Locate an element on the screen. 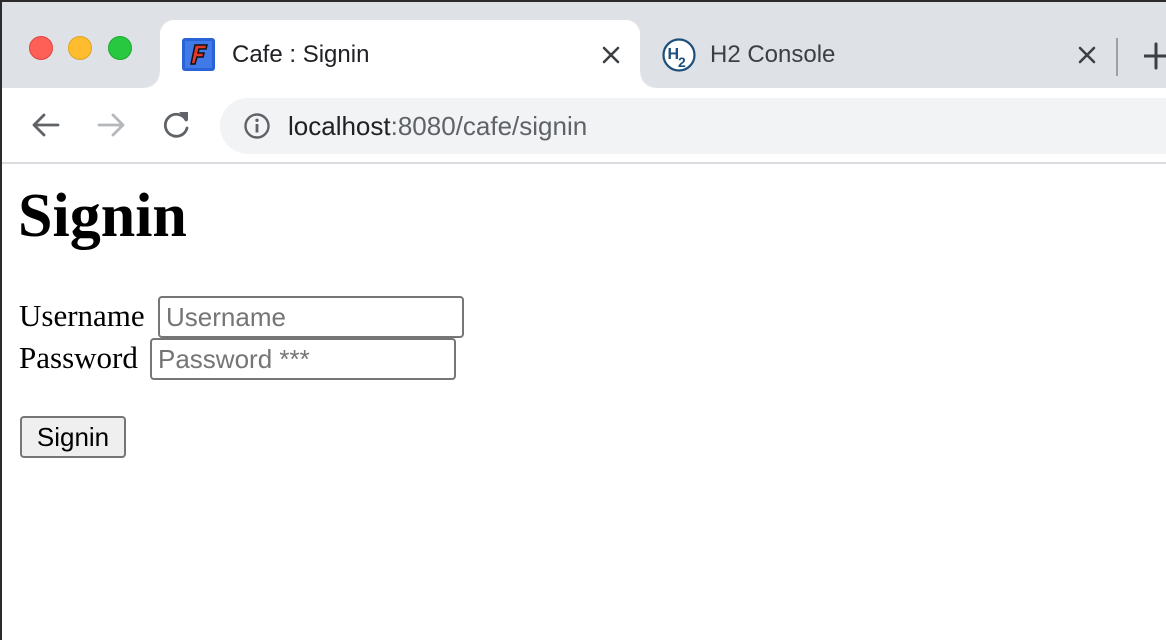  browser-toolbar: localhost:8080/cafe/signin is located at coordinates (584, 126).